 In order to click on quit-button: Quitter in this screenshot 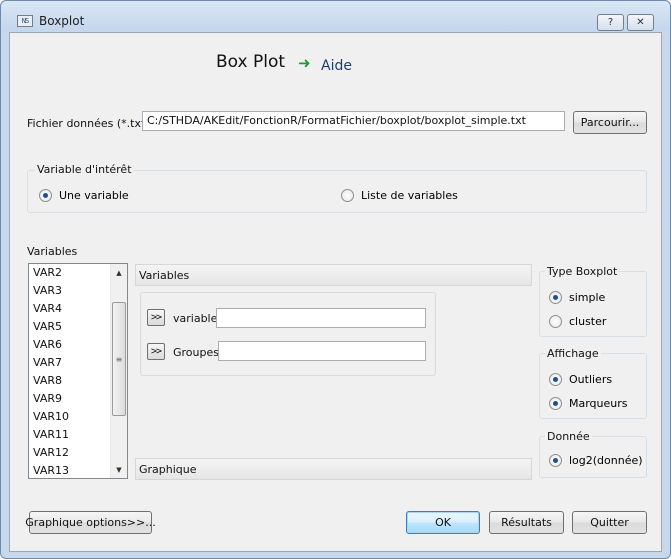, I will do `click(609, 522)`.